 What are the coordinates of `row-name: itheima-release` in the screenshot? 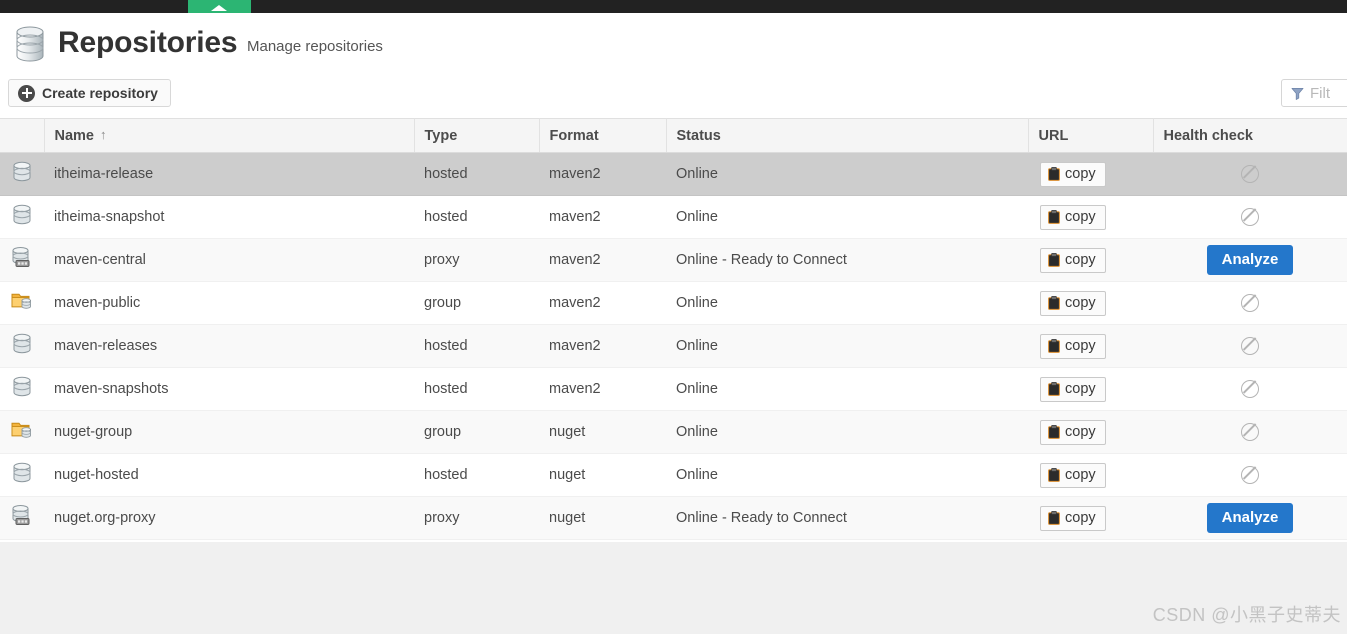 It's located at (229, 174).